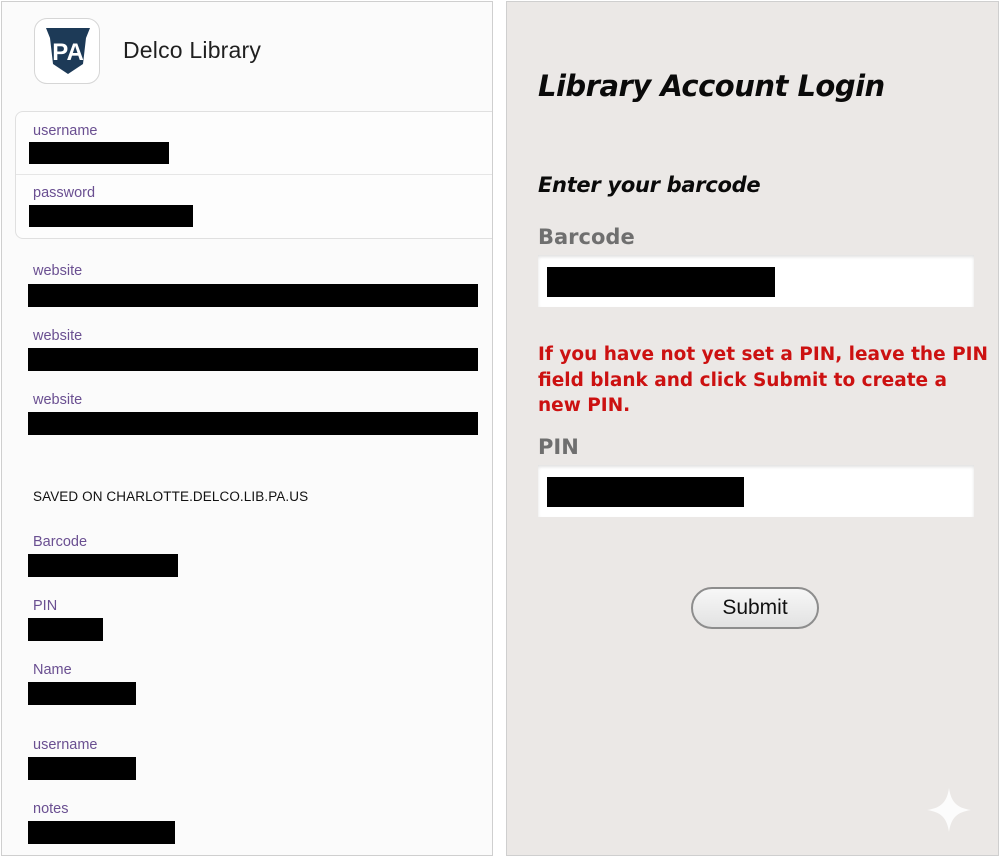  What do you see at coordinates (645, 492) in the screenshot?
I see `pin-input-value-redacted` at bounding box center [645, 492].